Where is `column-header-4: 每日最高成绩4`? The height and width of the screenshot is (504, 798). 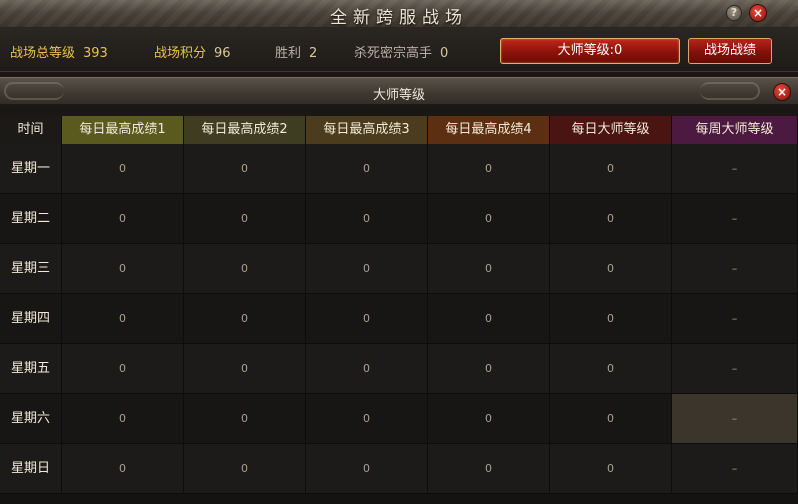 column-header-4: 每日最高成绩4 is located at coordinates (489, 130).